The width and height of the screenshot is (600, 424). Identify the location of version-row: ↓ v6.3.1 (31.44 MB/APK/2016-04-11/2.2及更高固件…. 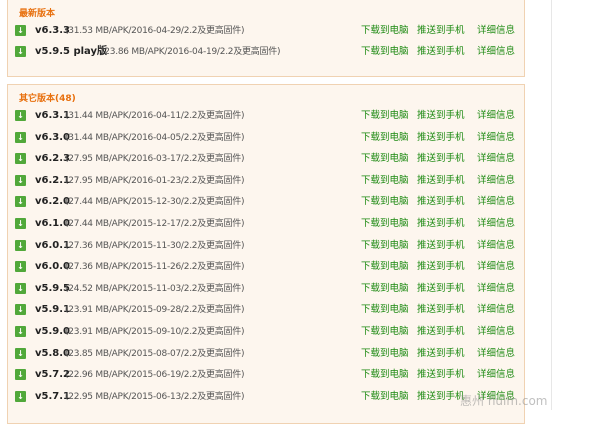
(269, 116).